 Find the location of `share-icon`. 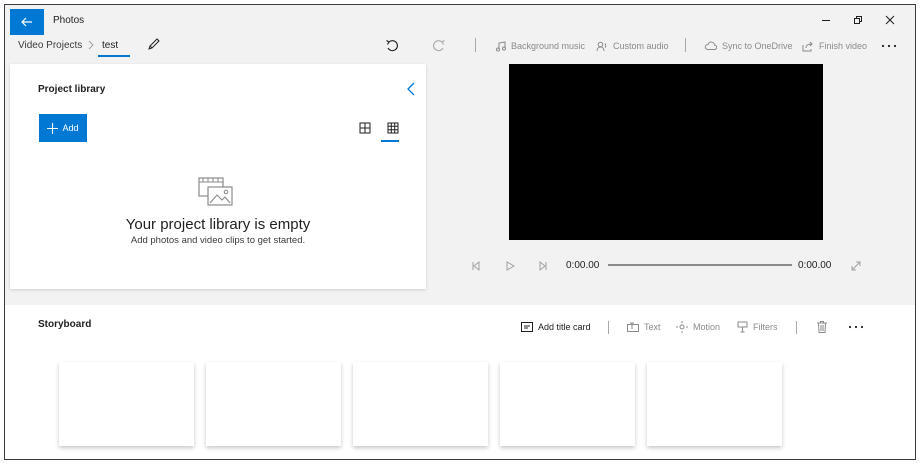

share-icon is located at coordinates (807, 46).